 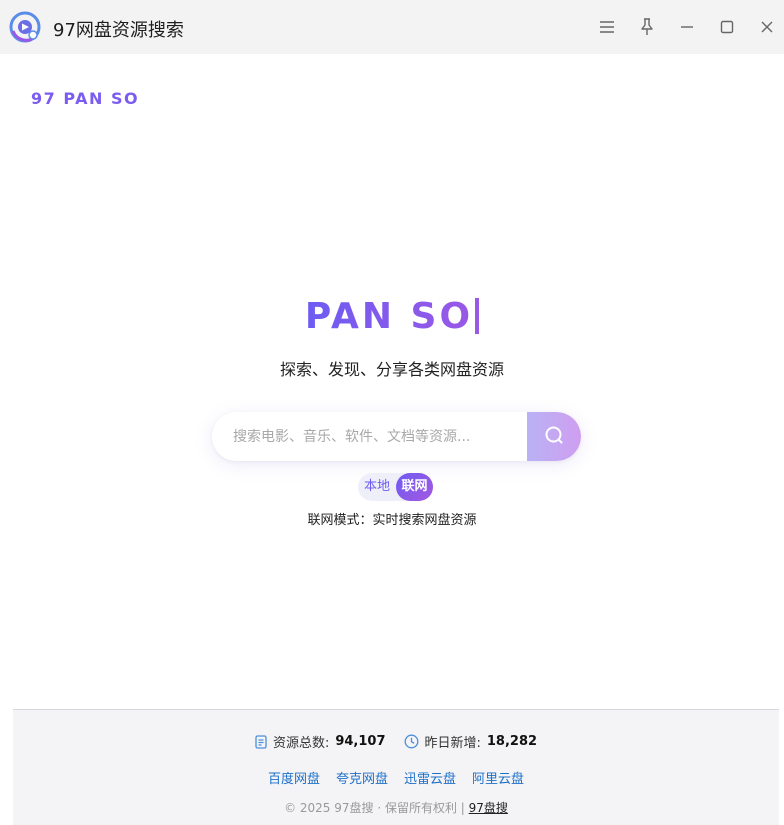 I want to click on hero-title: PAN SO, so click(x=392, y=316).